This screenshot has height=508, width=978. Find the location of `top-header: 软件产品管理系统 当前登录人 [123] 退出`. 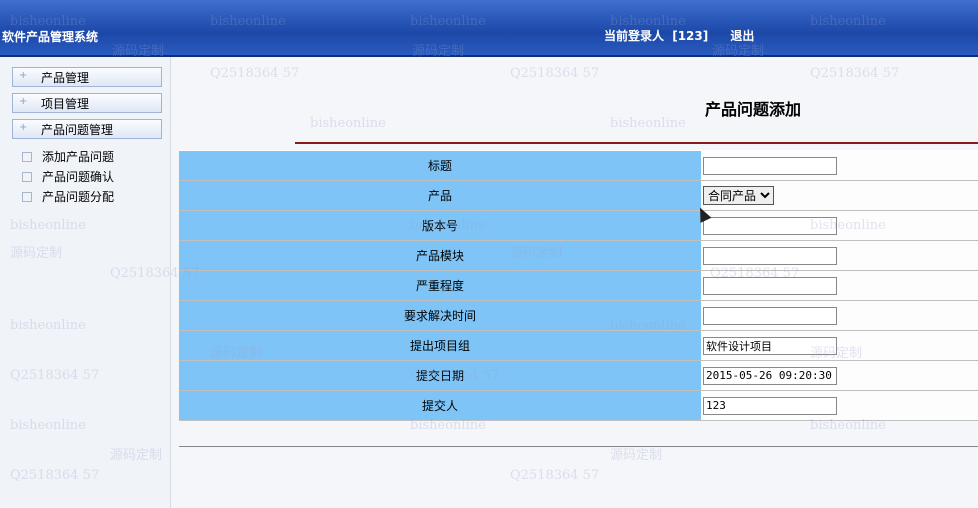

top-header: 软件产品管理系统 当前登录人 [123] 退出 is located at coordinates (489, 28).